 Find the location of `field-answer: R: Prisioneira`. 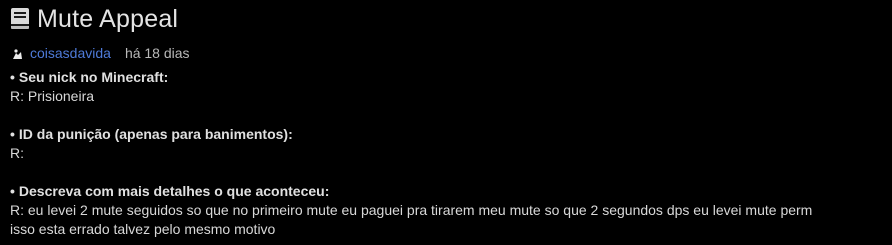

field-answer: R: Prisioneira is located at coordinates (52, 96).